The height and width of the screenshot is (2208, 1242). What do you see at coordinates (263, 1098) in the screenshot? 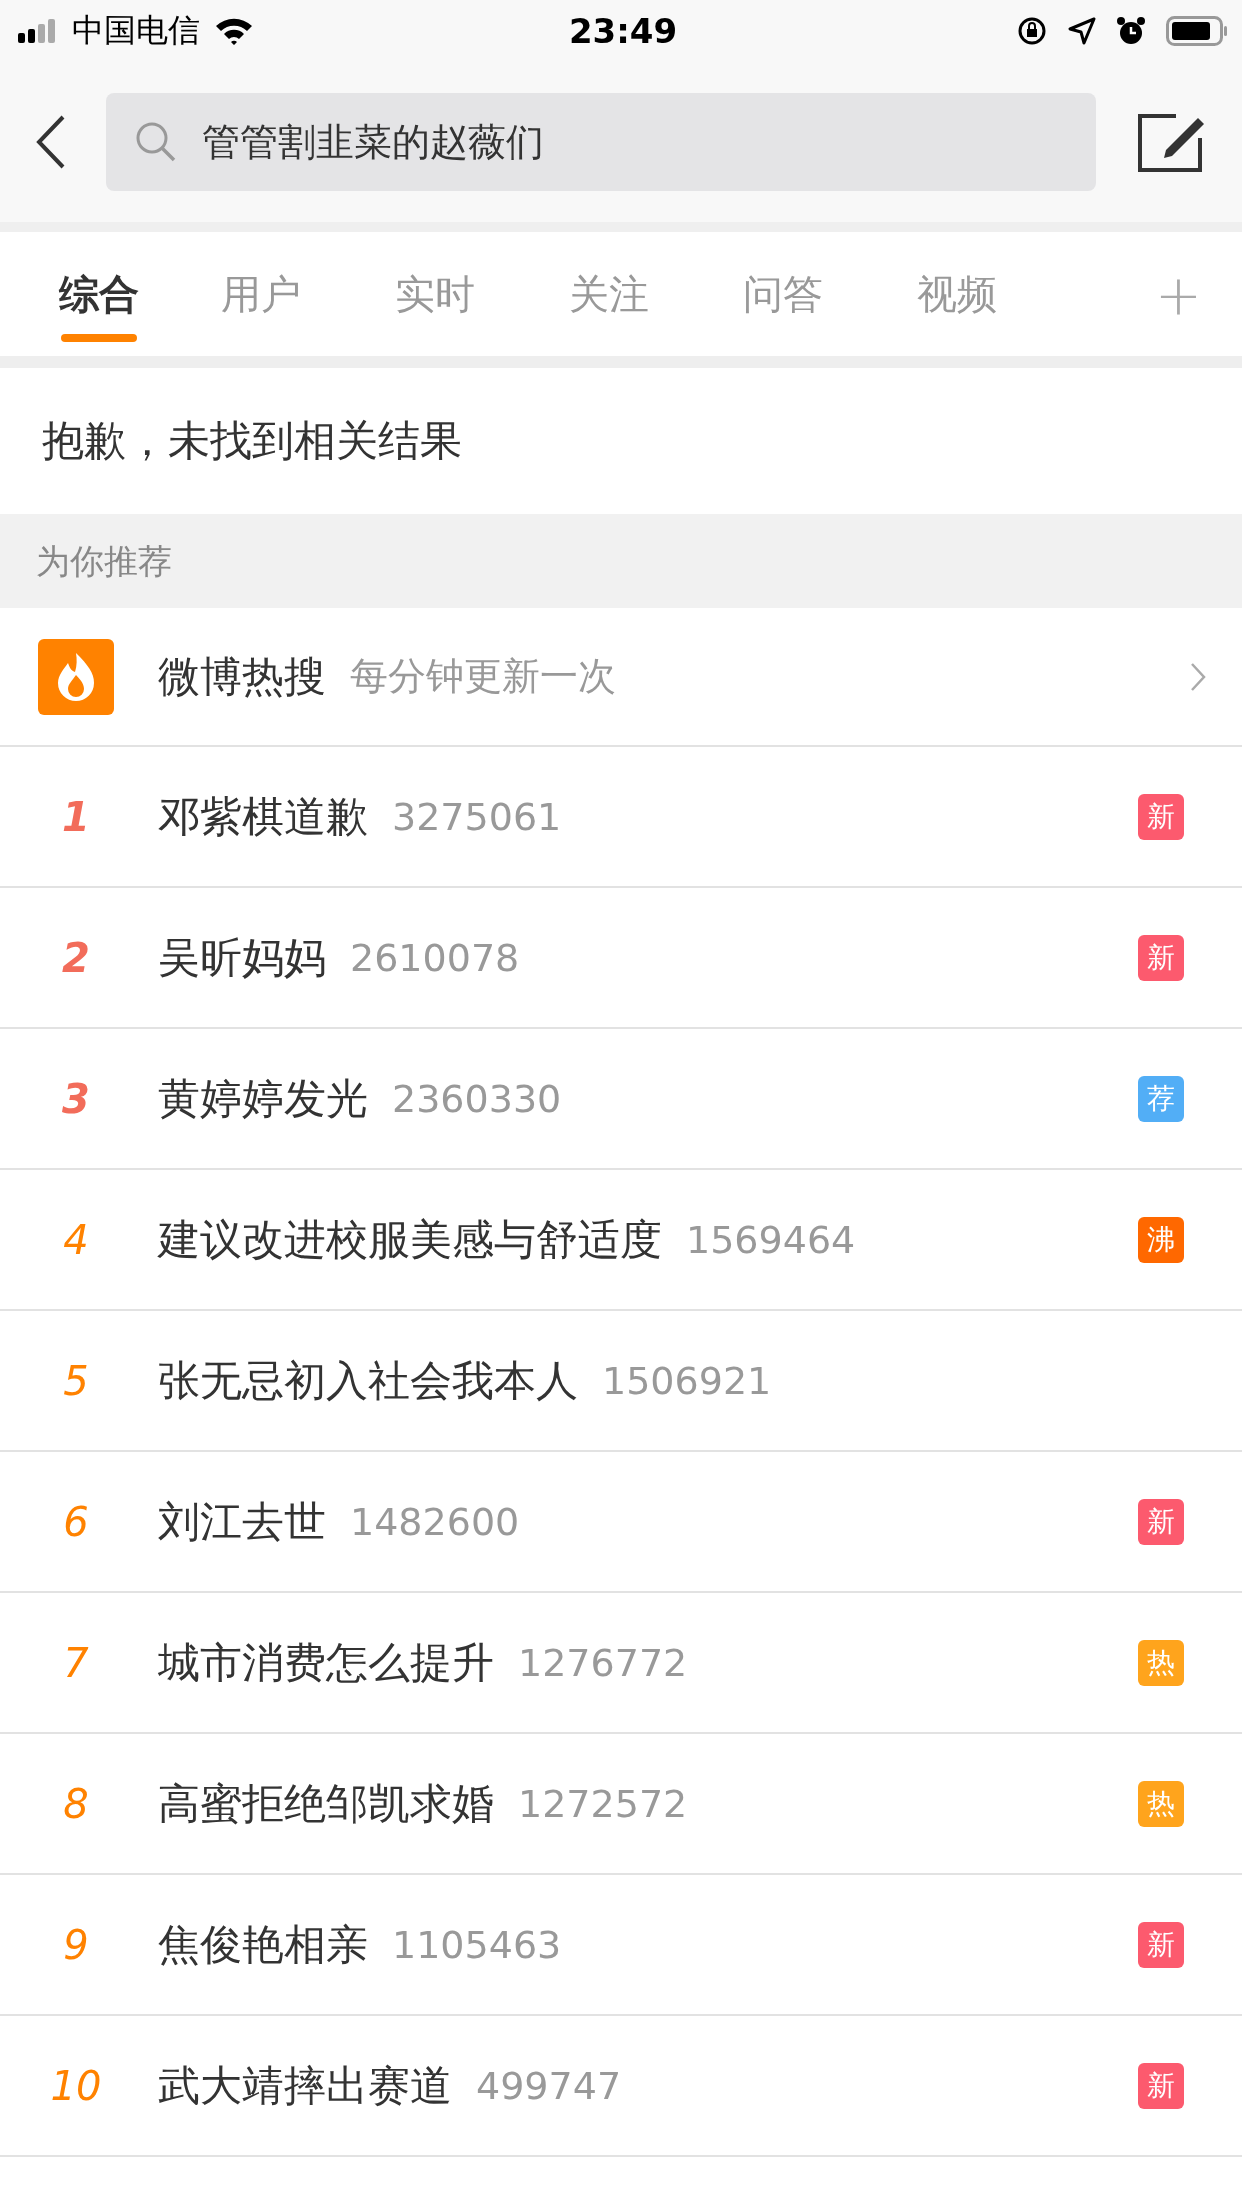
I see `topic-title: 黄婷婷发光` at bounding box center [263, 1098].